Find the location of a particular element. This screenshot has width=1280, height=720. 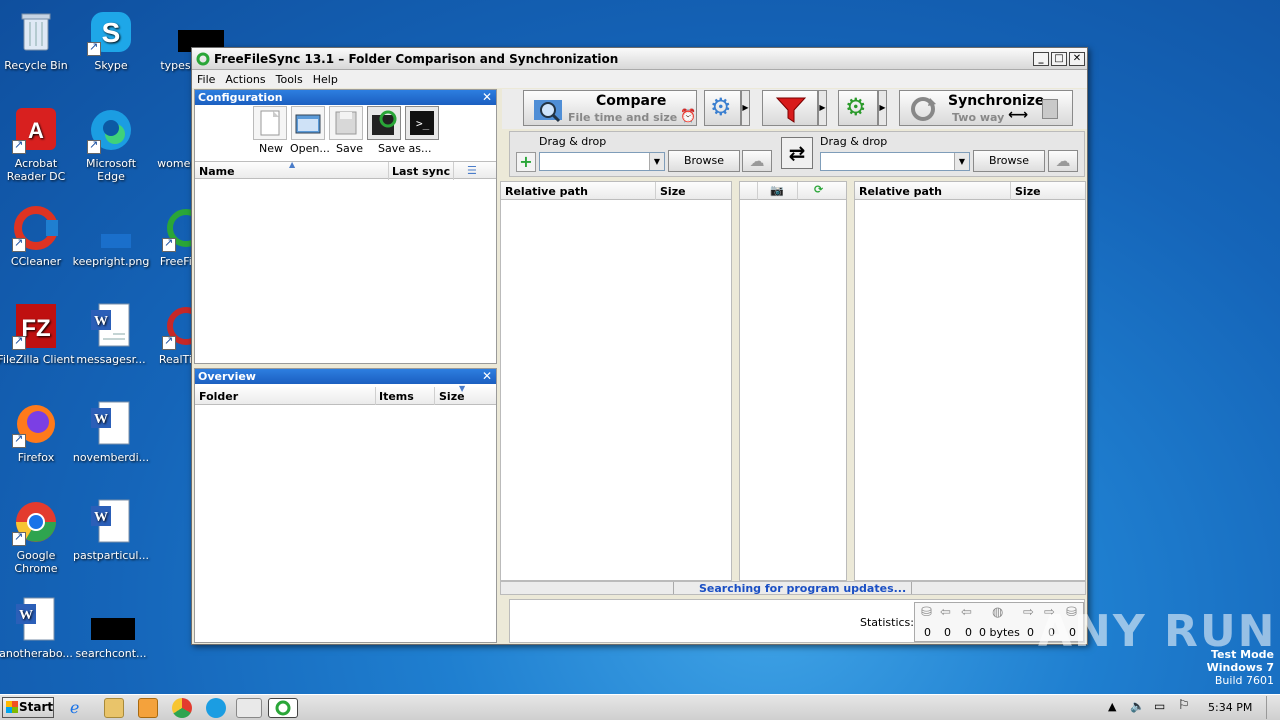

windows-version-label: Windows 7 is located at coordinates (1240, 667).